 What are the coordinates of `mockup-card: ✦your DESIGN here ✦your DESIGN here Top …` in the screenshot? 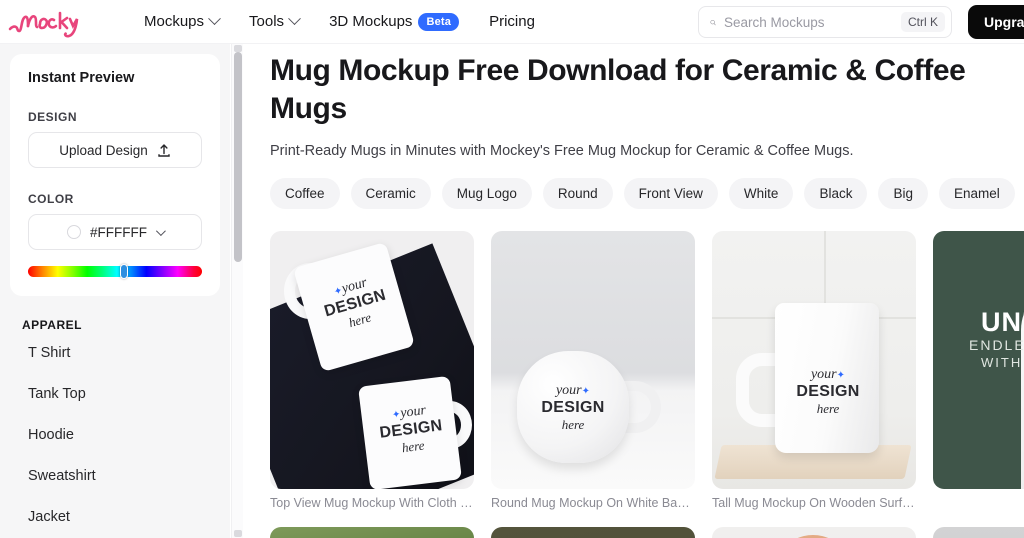 It's located at (372, 370).